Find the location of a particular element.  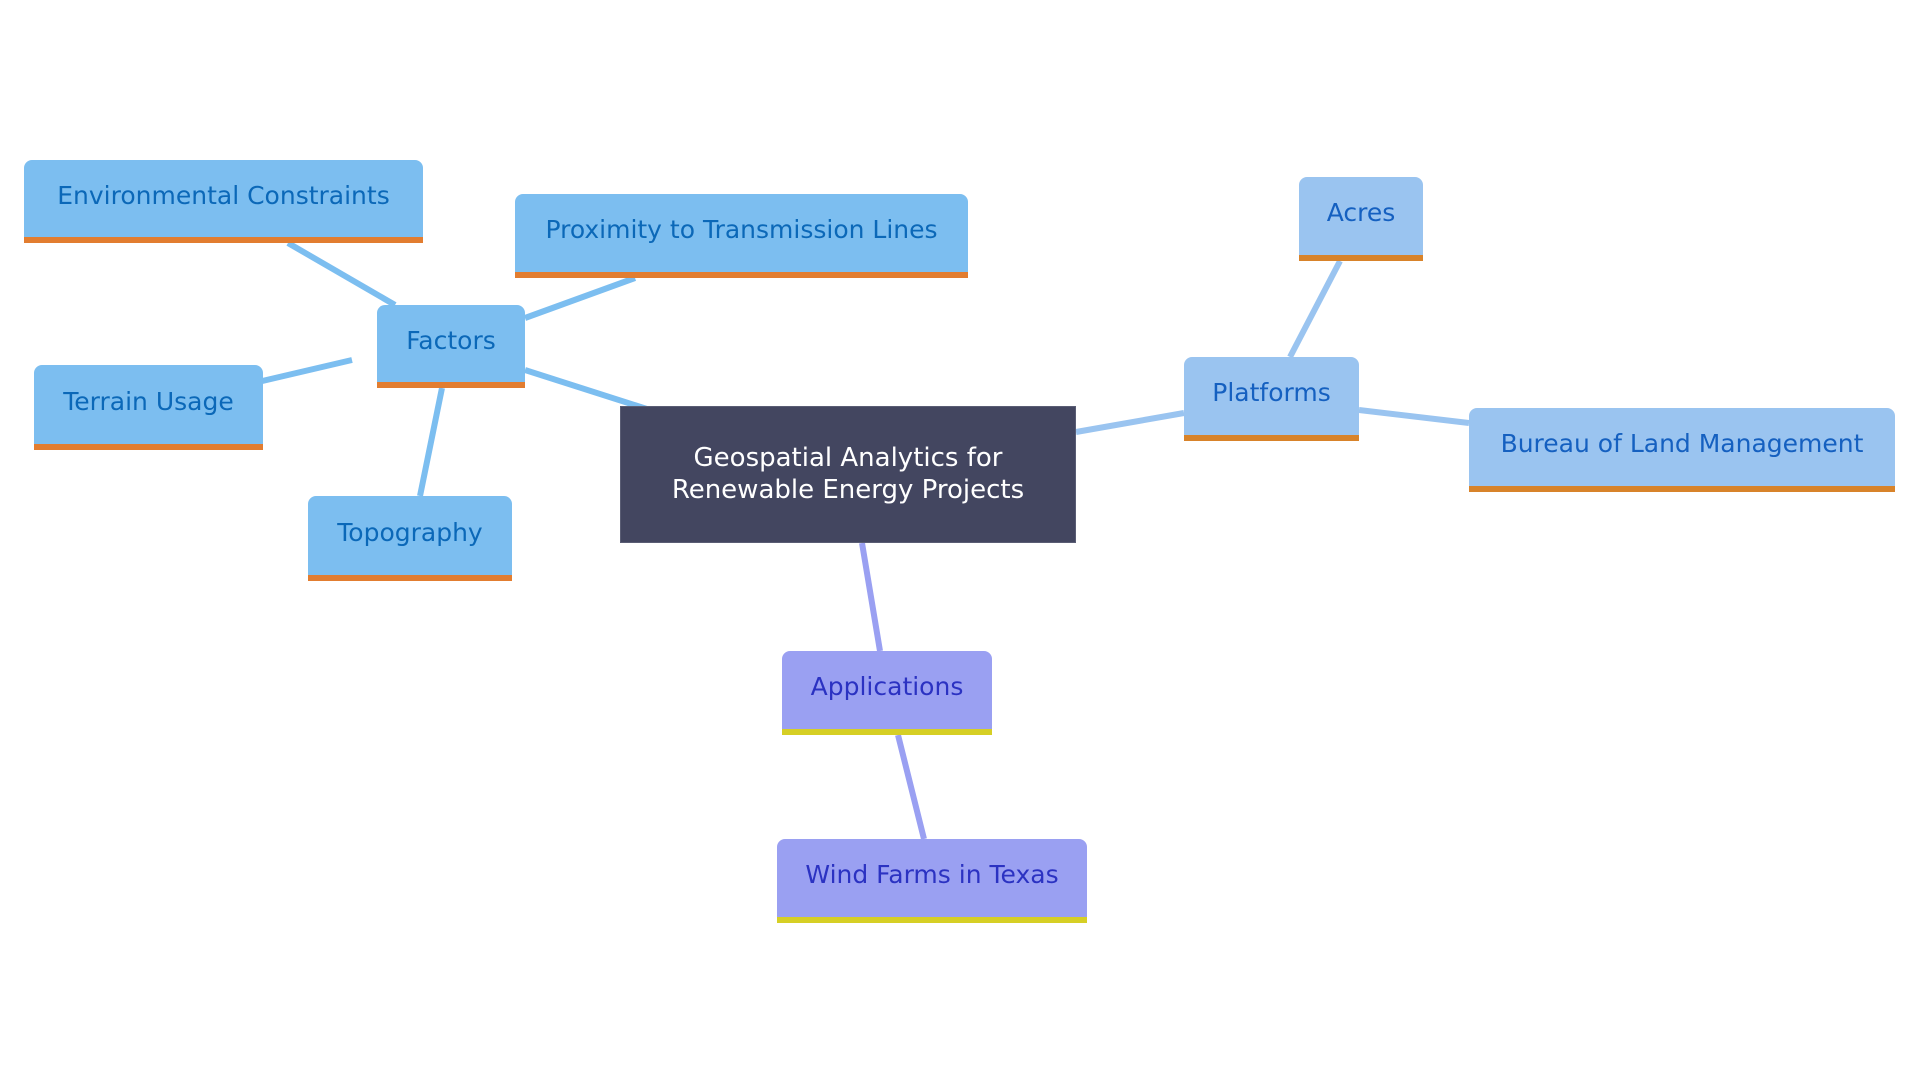

edge-factors-proximity is located at coordinates (580, 298).